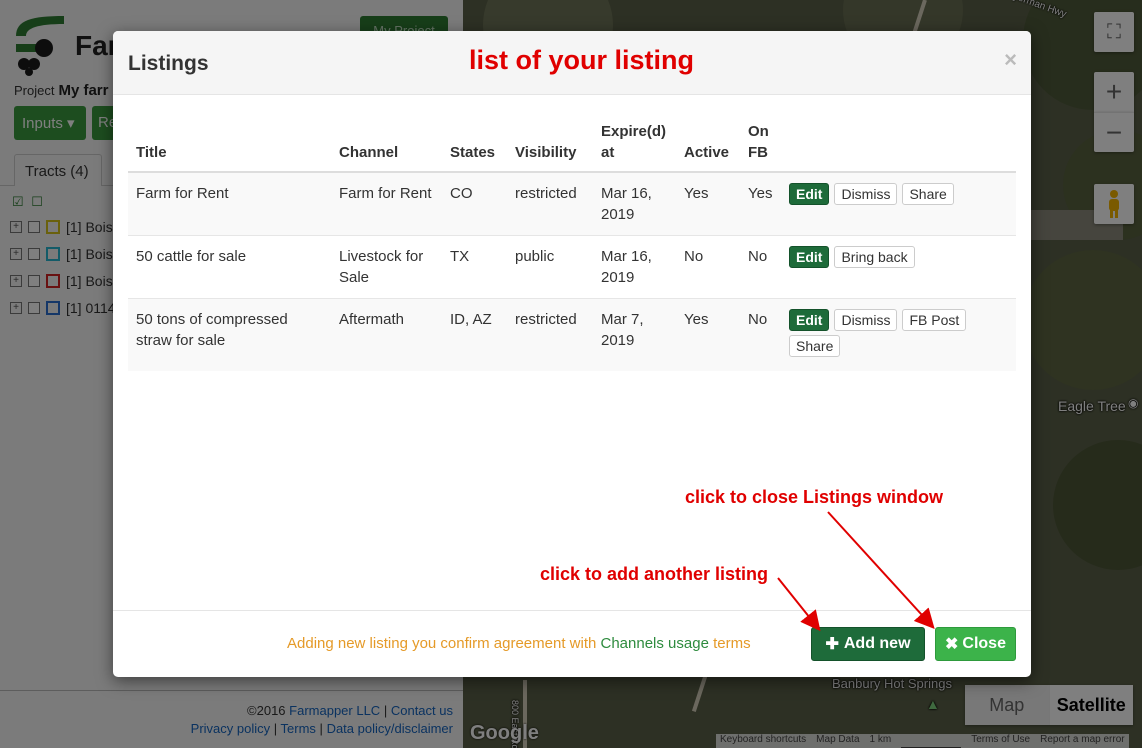 This screenshot has width=1142, height=748. Describe the element at coordinates (1010, 60) in the screenshot. I see `modal-close-icon: ×` at that location.